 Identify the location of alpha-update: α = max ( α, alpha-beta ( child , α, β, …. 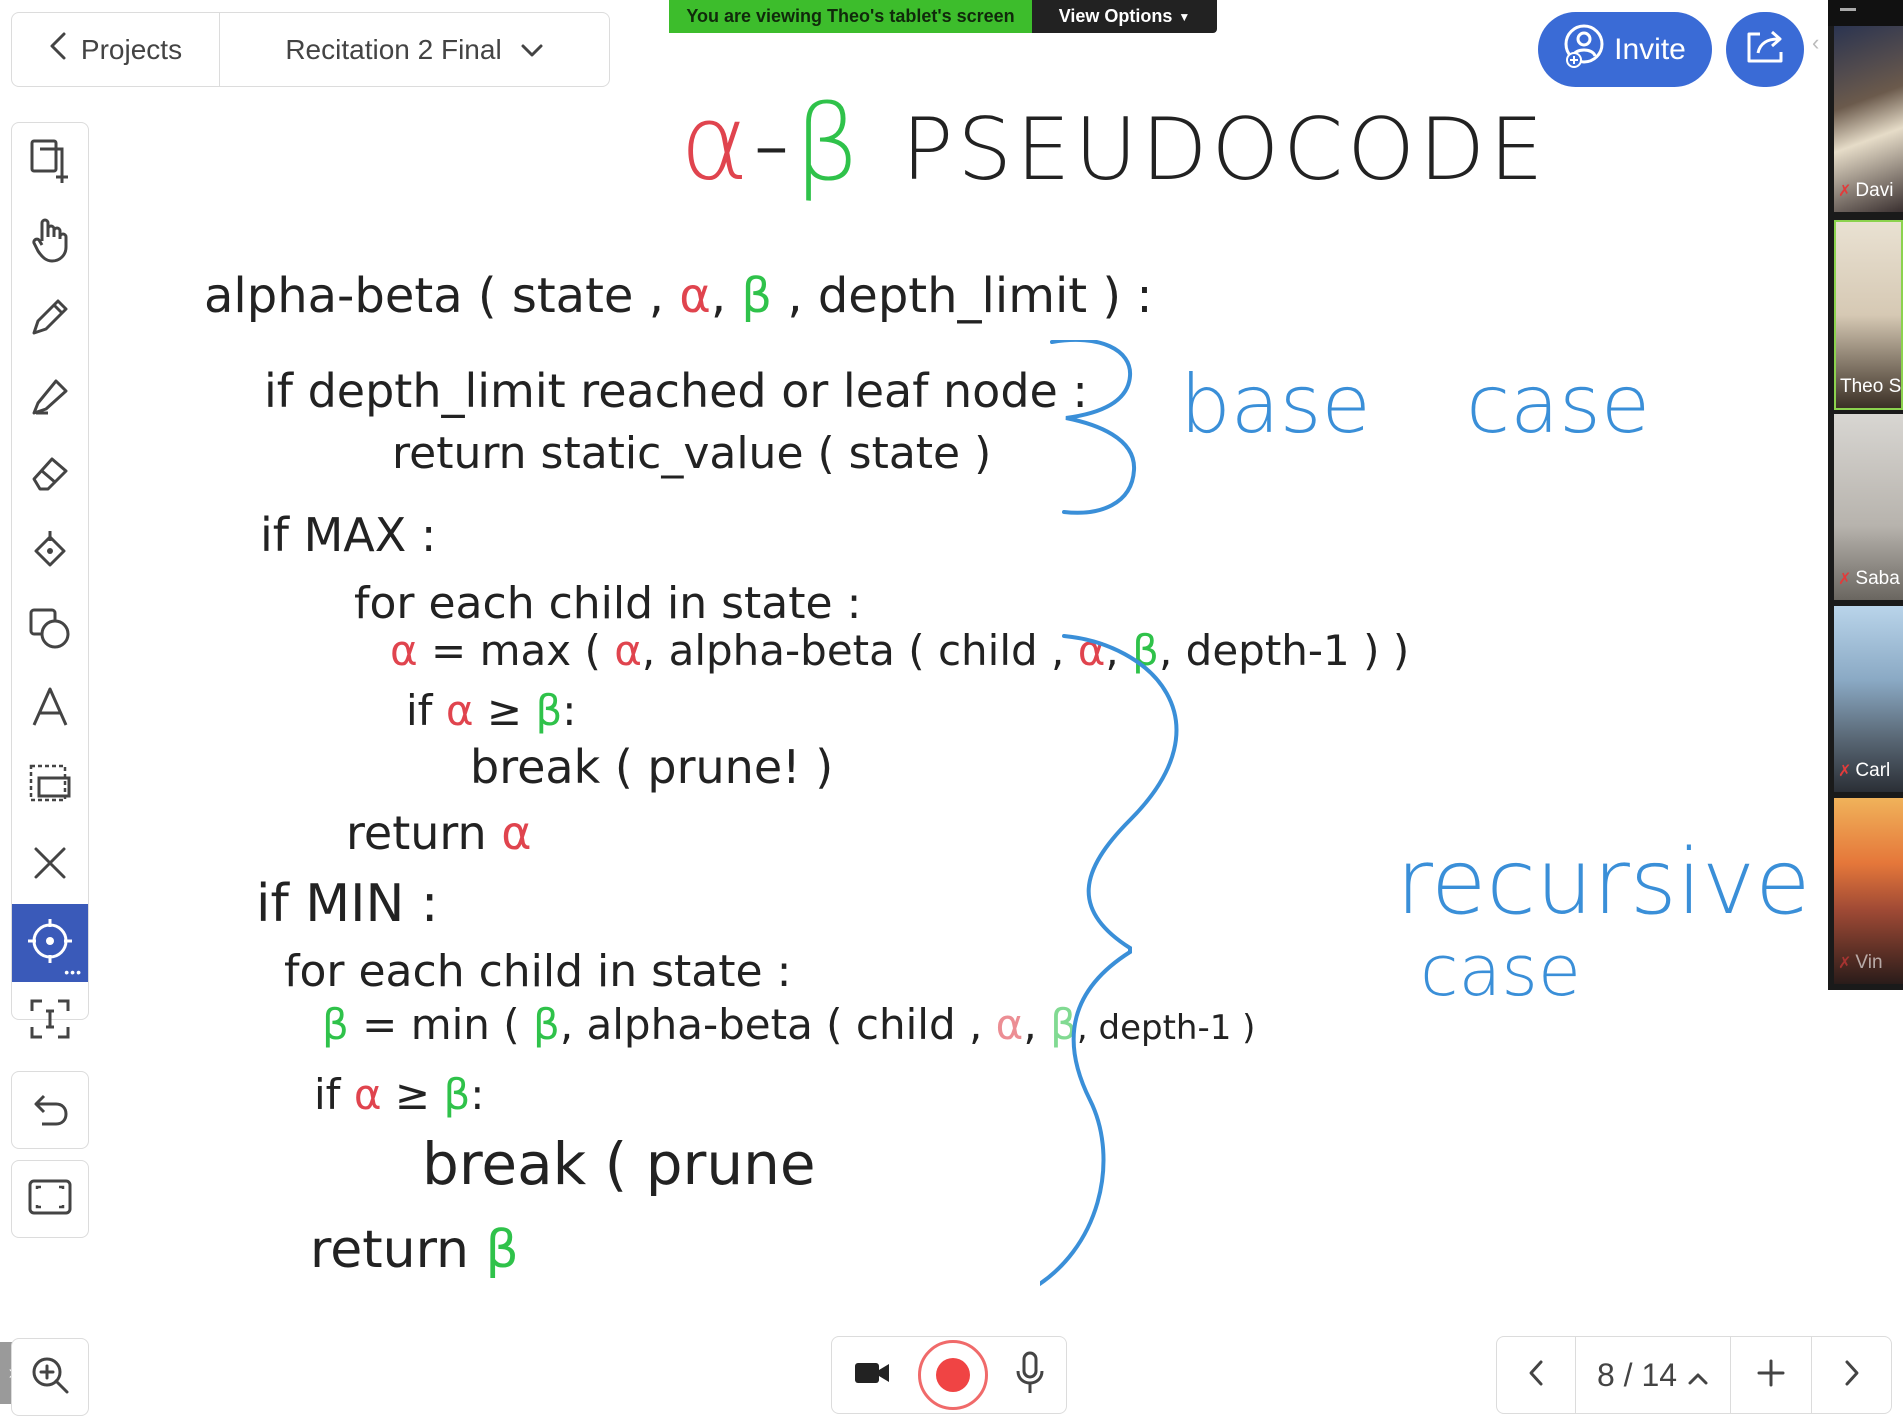
(900, 650).